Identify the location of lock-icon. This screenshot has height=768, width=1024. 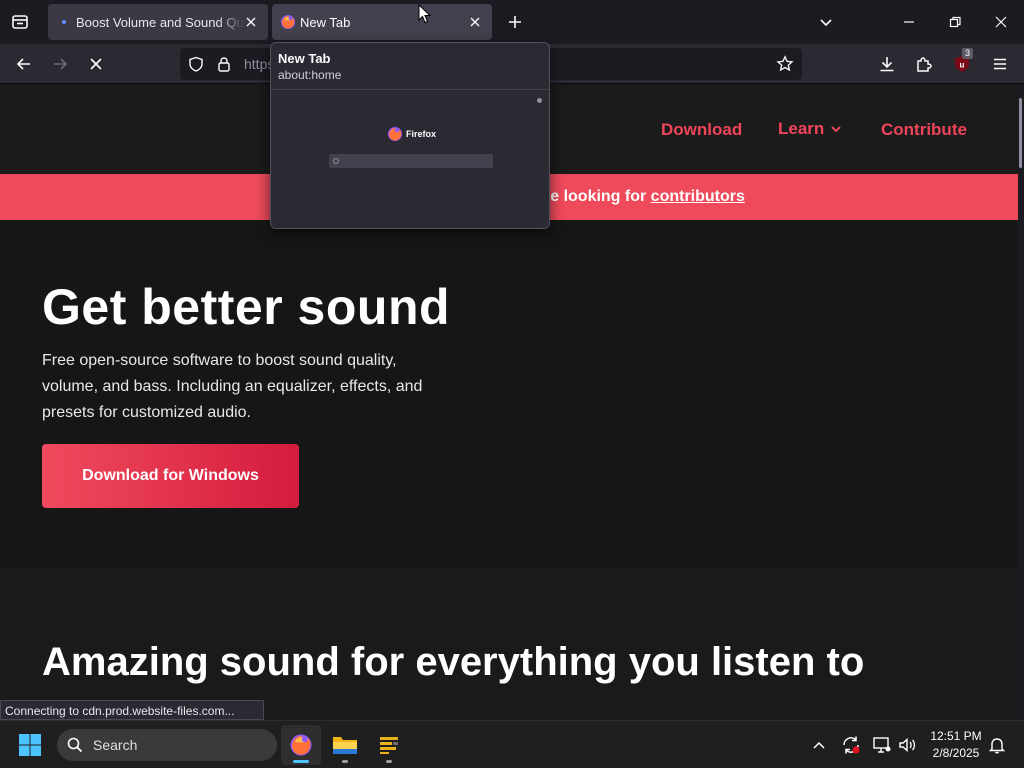
(224, 64).